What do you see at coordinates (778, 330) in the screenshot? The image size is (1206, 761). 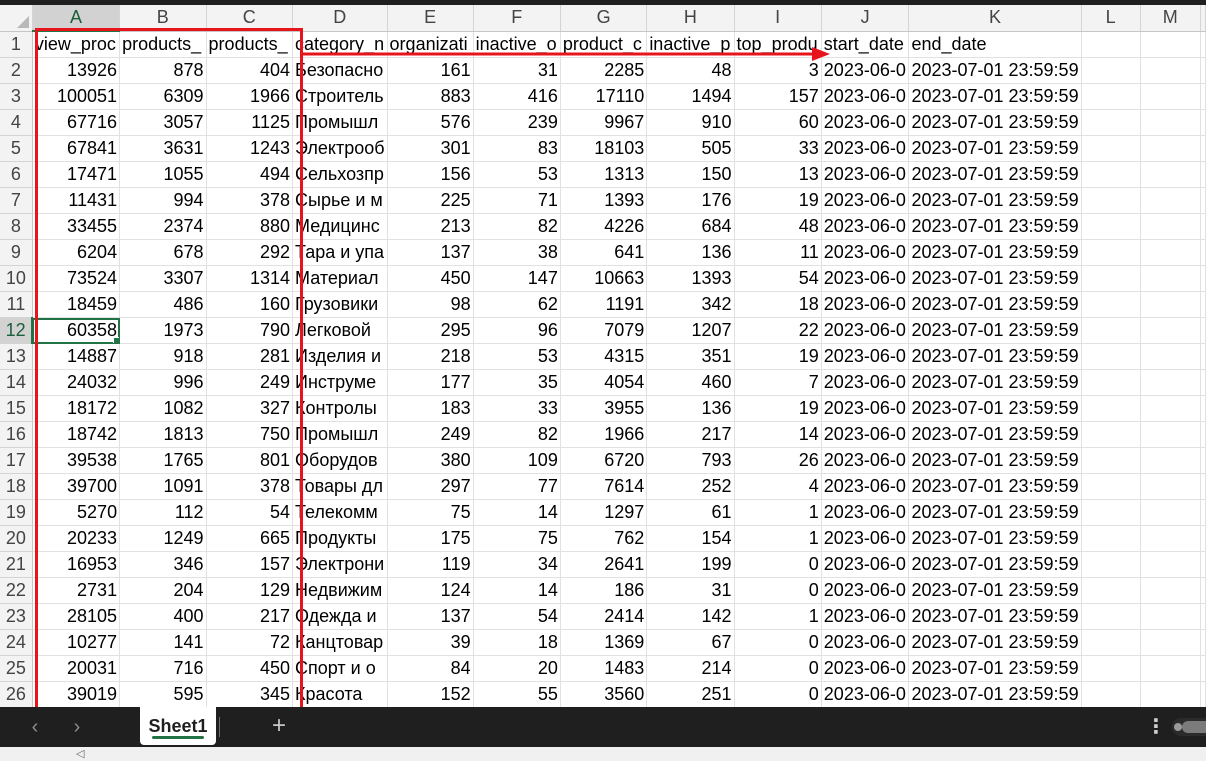 I see `cell-i12: 22` at bounding box center [778, 330].